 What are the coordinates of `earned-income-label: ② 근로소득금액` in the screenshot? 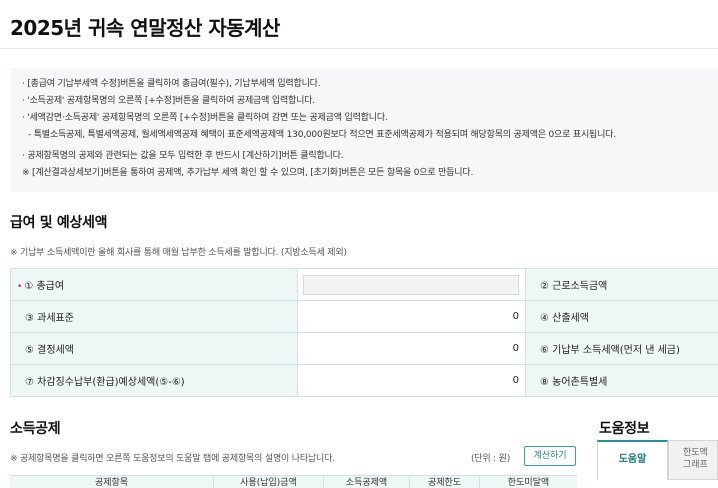 It's located at (621, 284).